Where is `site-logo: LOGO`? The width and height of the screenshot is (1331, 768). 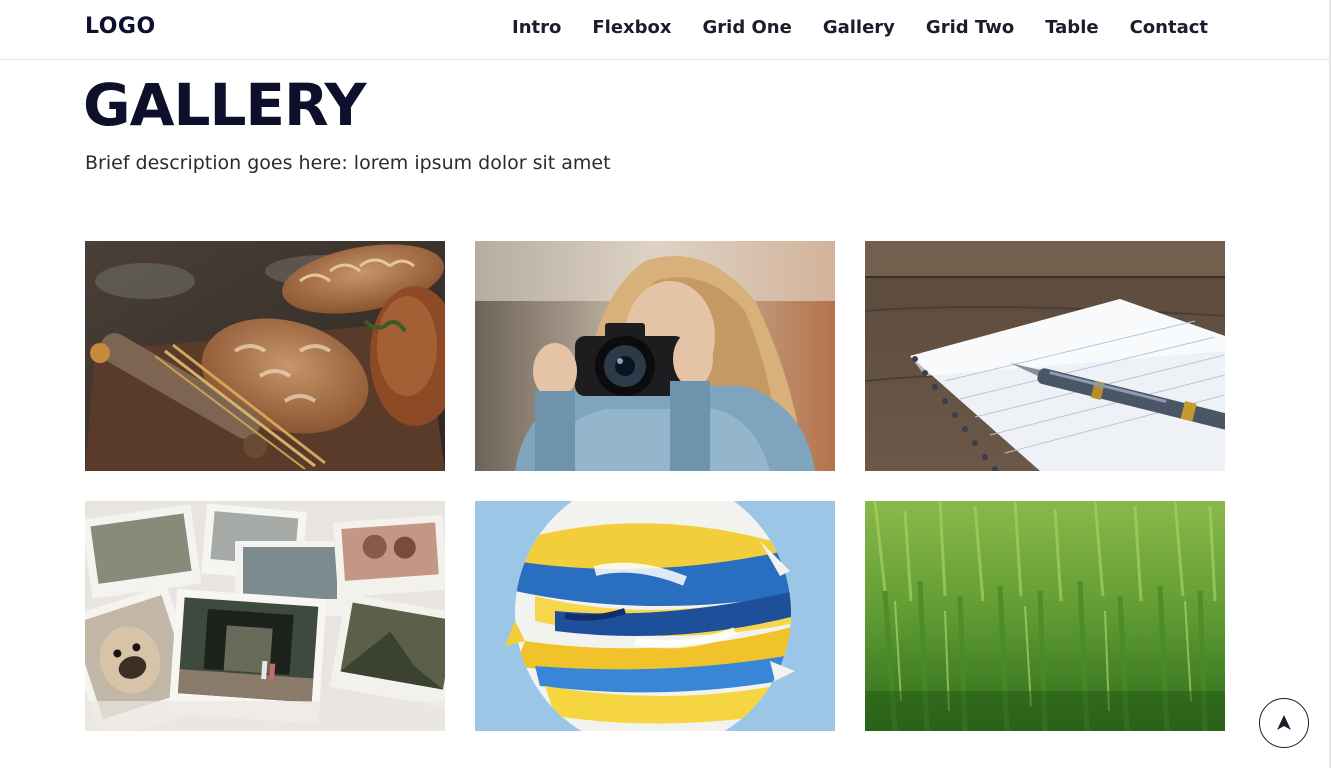 site-logo: LOGO is located at coordinates (120, 26).